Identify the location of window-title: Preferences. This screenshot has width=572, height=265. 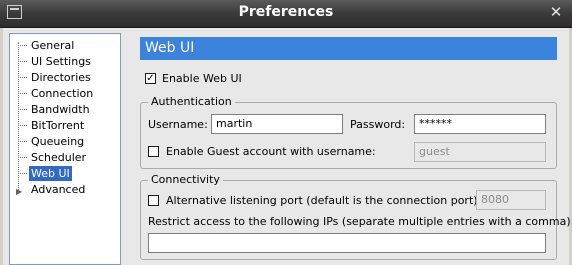
(286, 12).